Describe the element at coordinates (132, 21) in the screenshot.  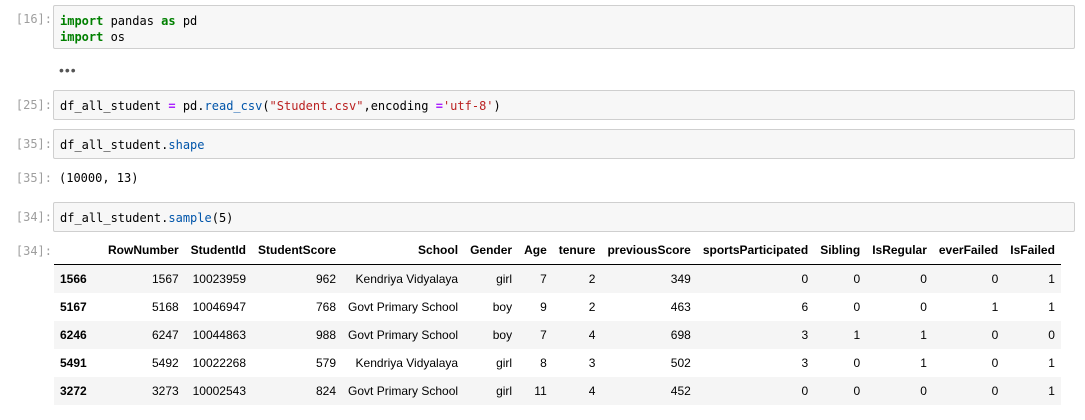
I see `code-text: pandas` at that location.